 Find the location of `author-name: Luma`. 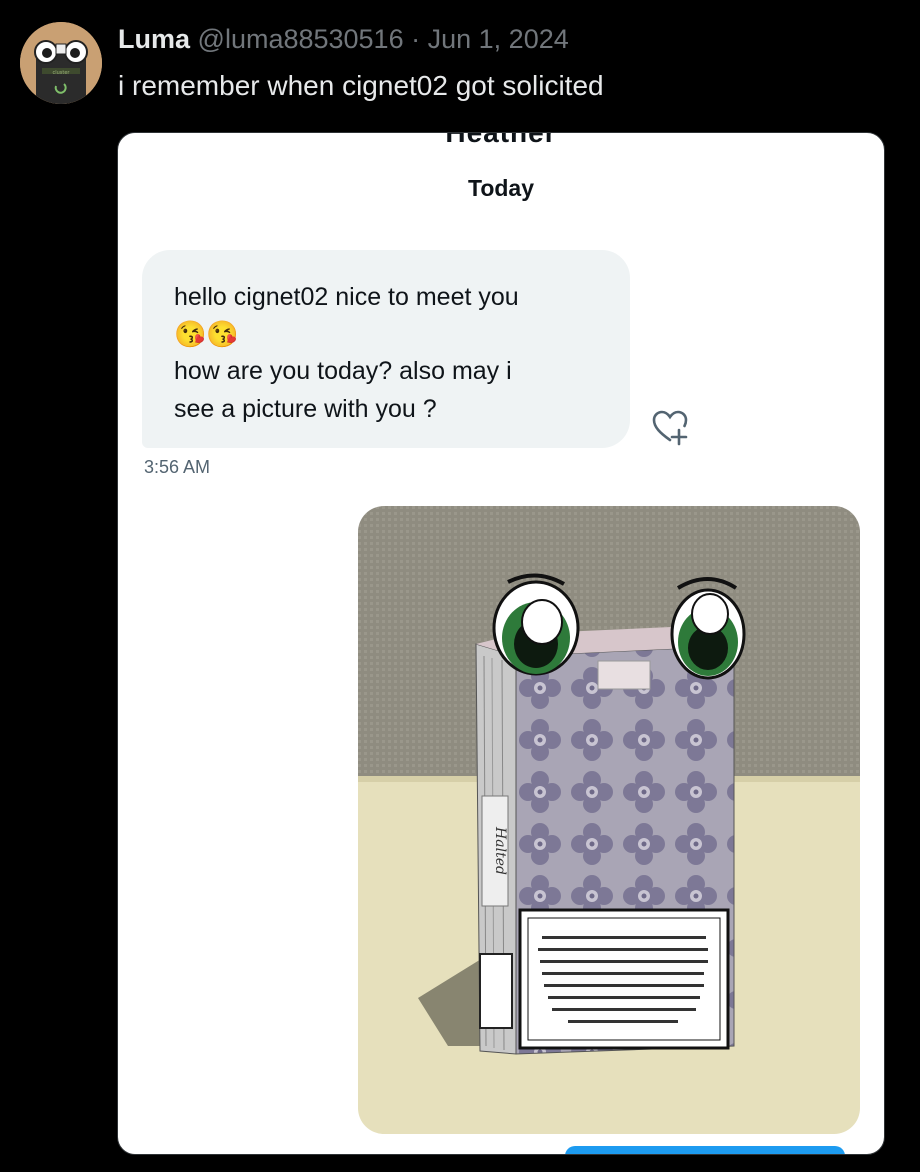

author-name: Luma is located at coordinates (154, 39).